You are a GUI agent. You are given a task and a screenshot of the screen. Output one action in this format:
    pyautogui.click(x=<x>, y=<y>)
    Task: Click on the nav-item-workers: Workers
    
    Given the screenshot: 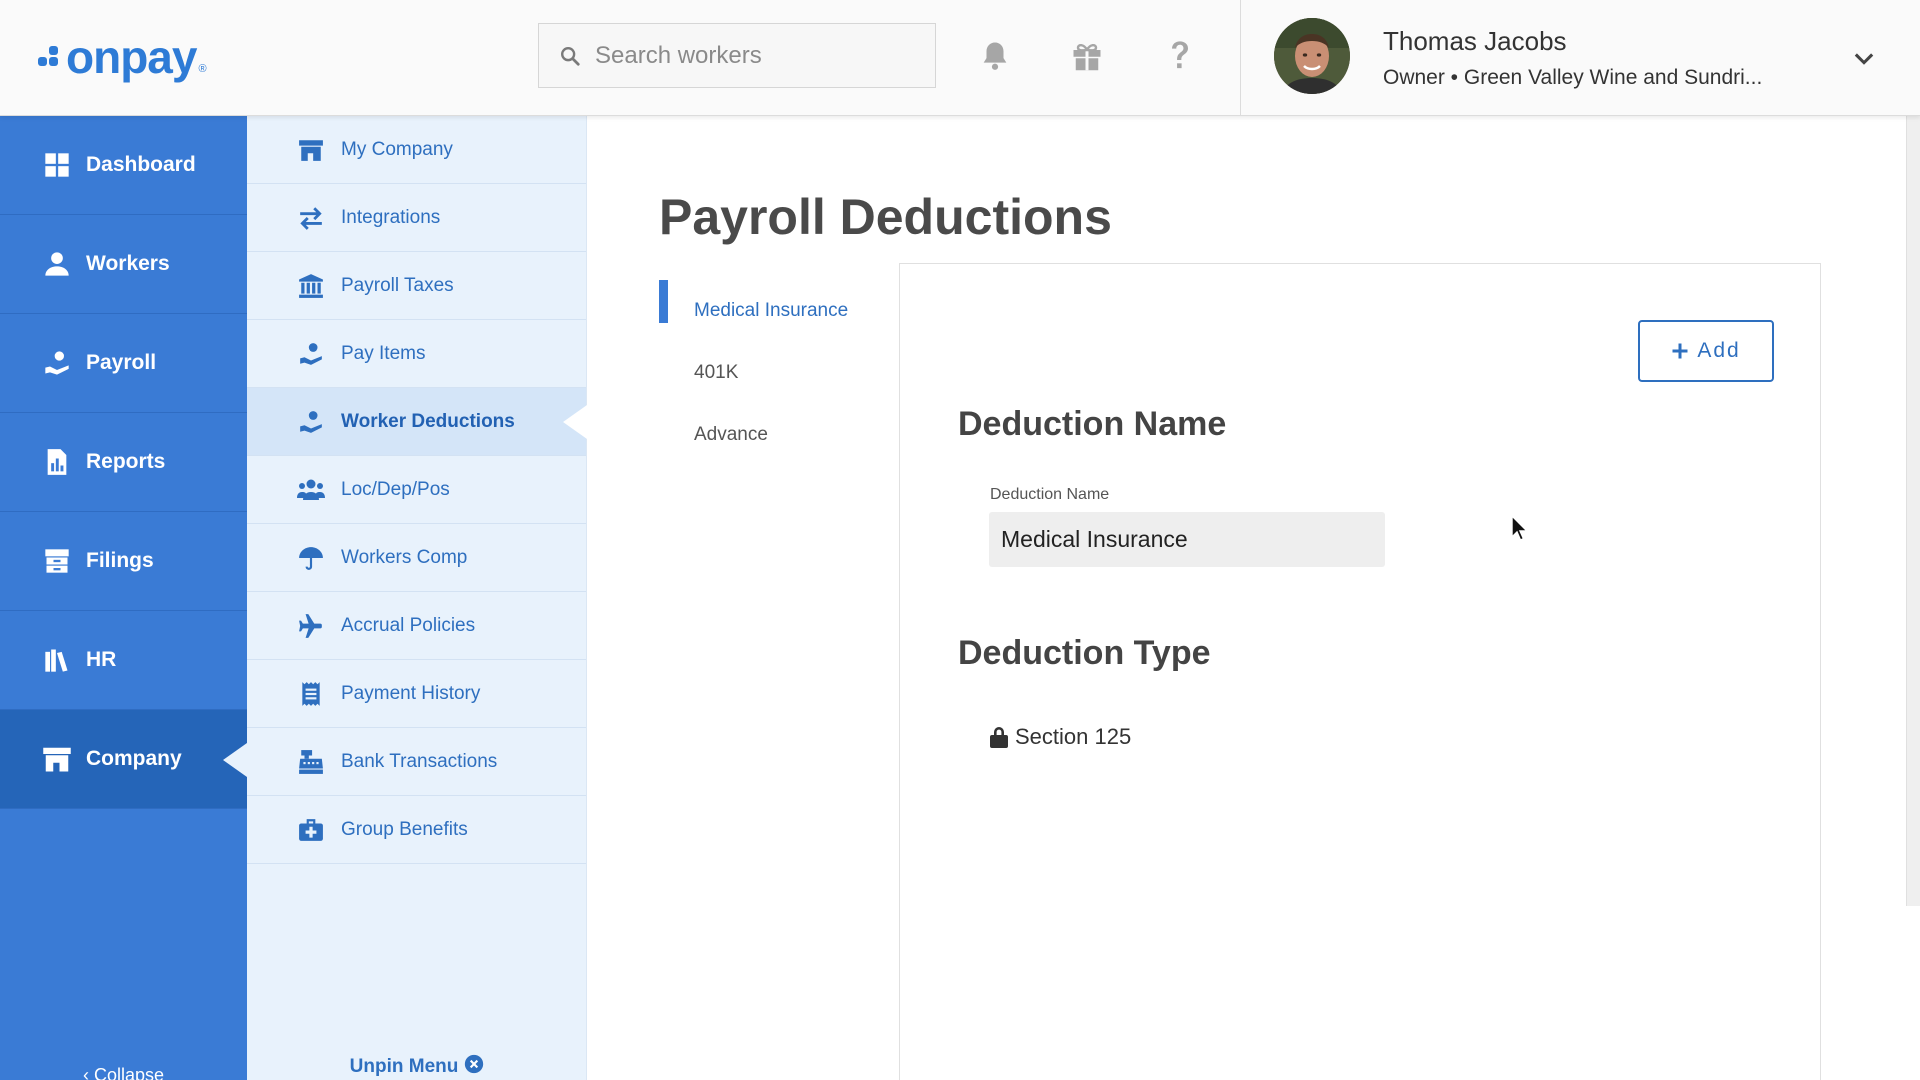 What is the action you would take?
    pyautogui.click(x=123, y=264)
    